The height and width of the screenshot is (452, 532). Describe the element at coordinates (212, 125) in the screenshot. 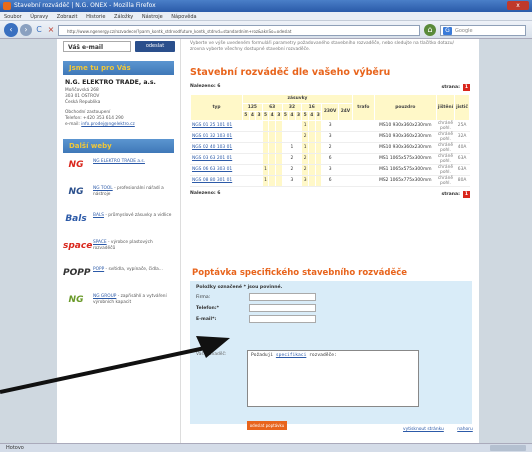

I see `product-link: NGS 01 25 101 01` at that location.